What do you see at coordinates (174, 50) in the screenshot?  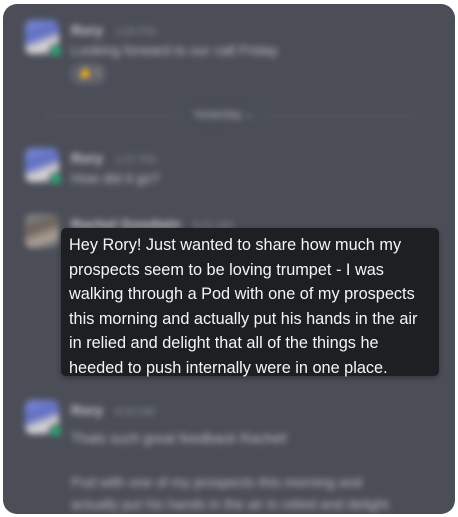 I see `message-text: Looking forward to our call Friday` at bounding box center [174, 50].